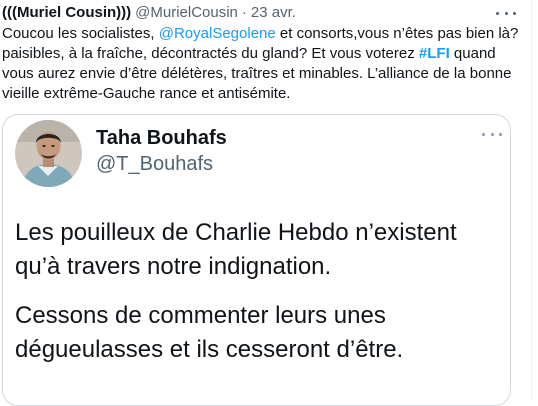 The image size is (538, 406). I want to click on timeline-border, so click(531, 201).